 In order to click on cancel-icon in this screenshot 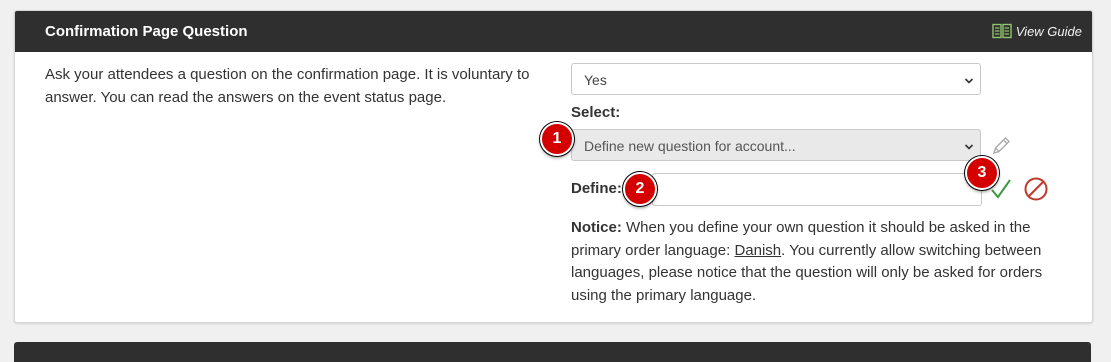, I will do `click(1036, 191)`.